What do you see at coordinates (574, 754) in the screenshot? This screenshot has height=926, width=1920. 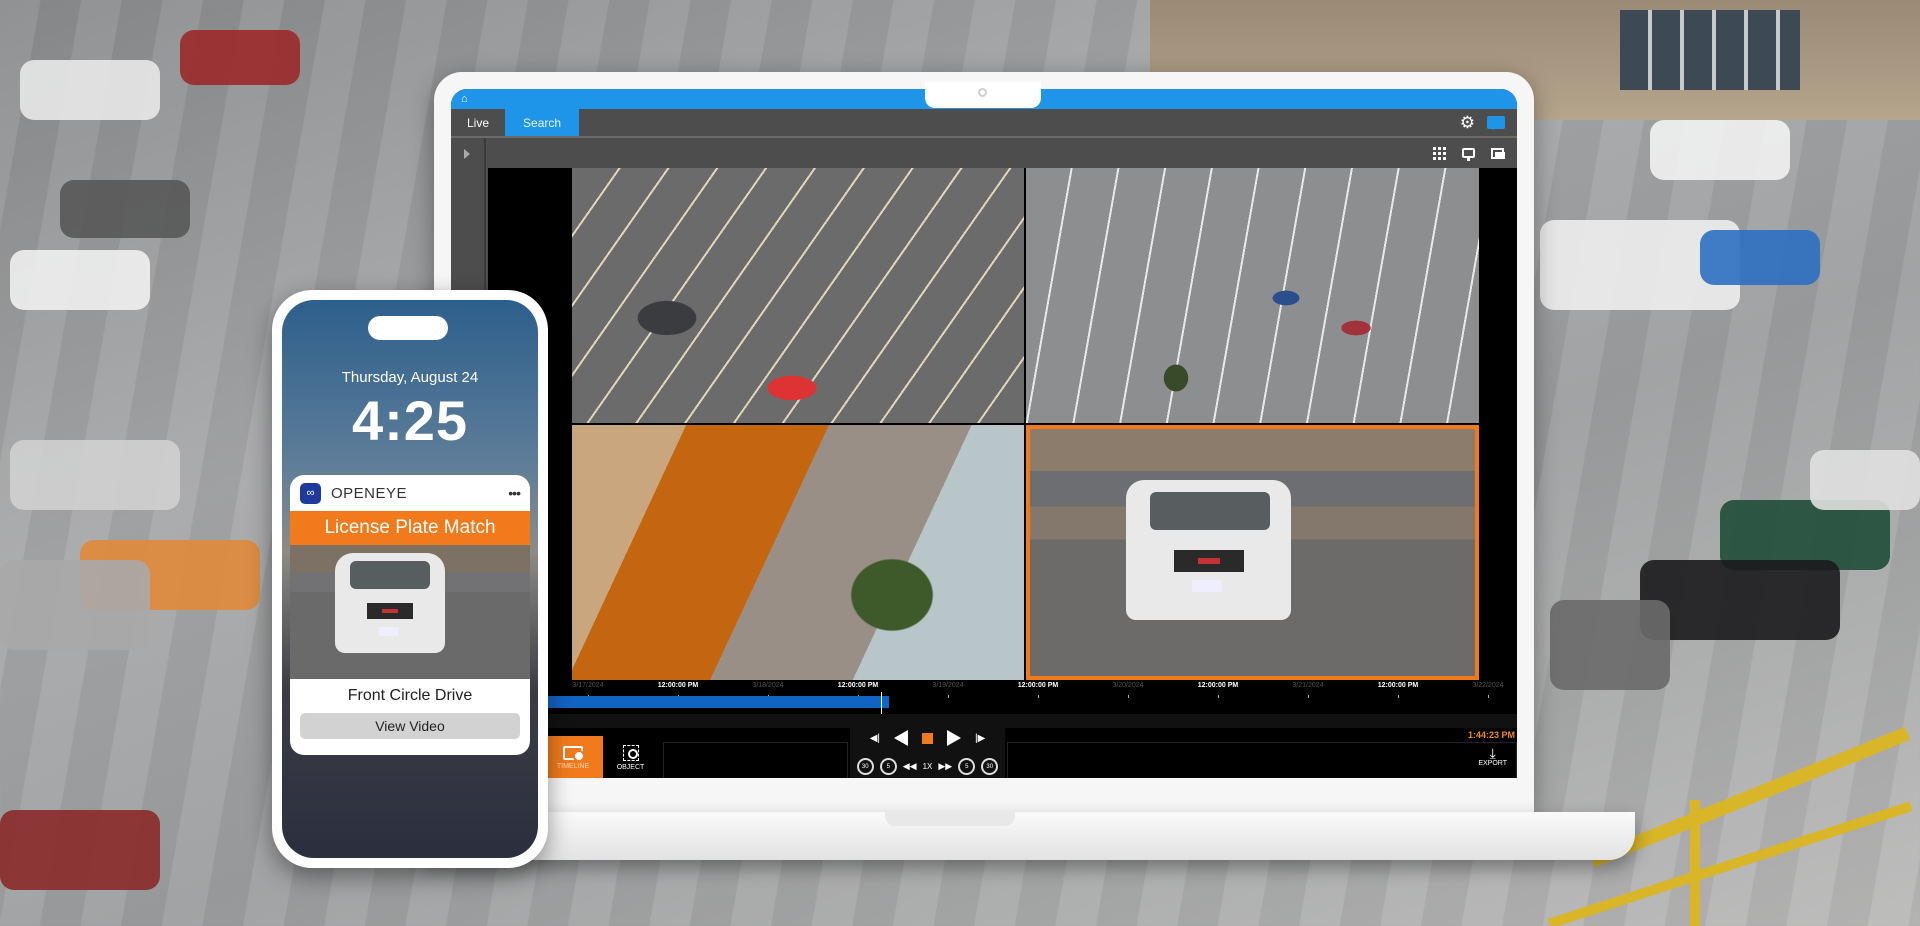 I see `timeline-icon` at bounding box center [574, 754].